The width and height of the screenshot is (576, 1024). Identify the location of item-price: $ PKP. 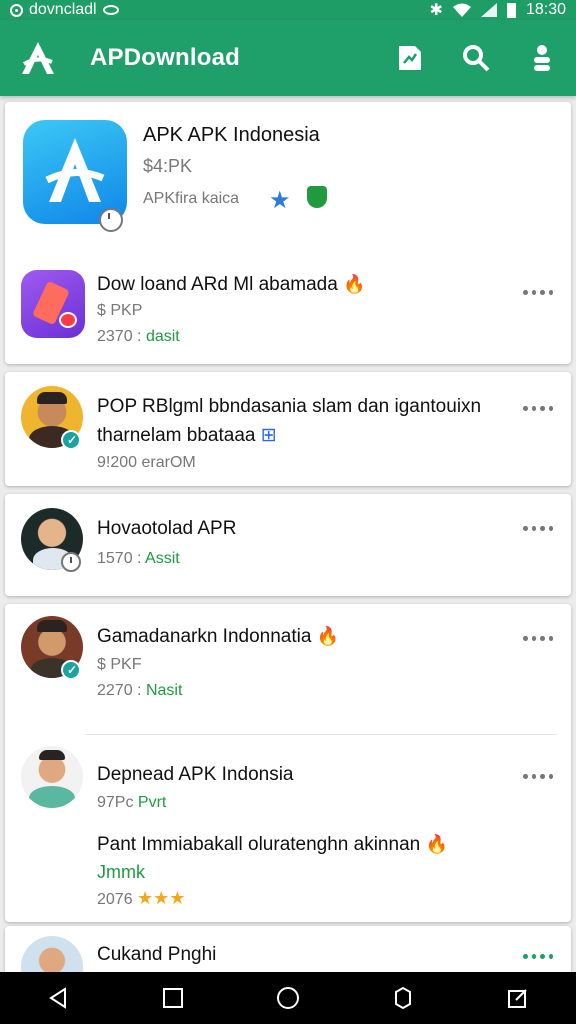
(120, 310).